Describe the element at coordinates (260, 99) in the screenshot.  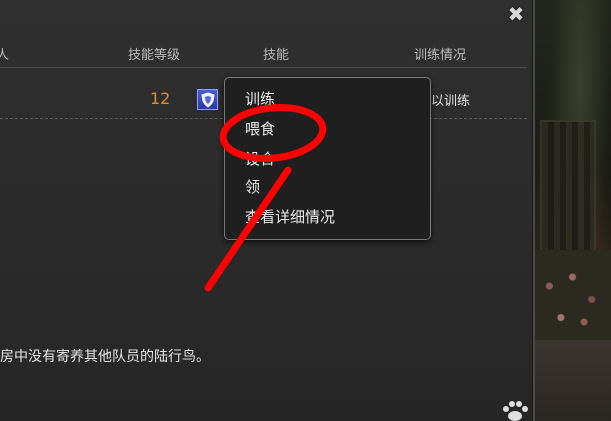
I see `menu-item-train: 训练` at that location.